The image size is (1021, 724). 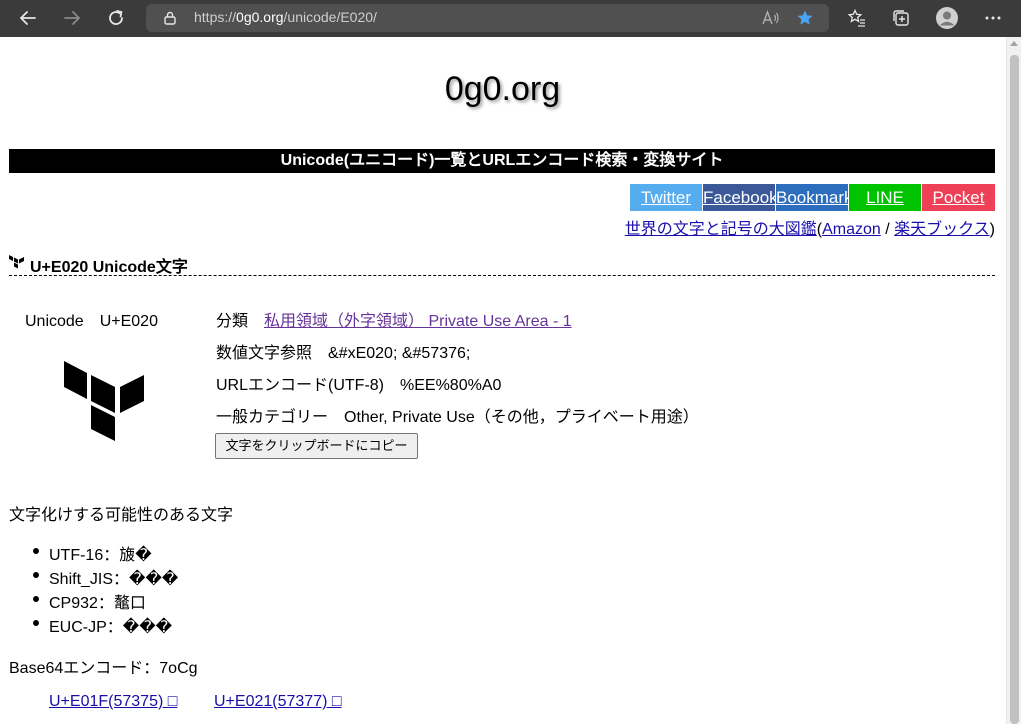 I want to click on amazon-link: Amazon, so click(x=851, y=229).